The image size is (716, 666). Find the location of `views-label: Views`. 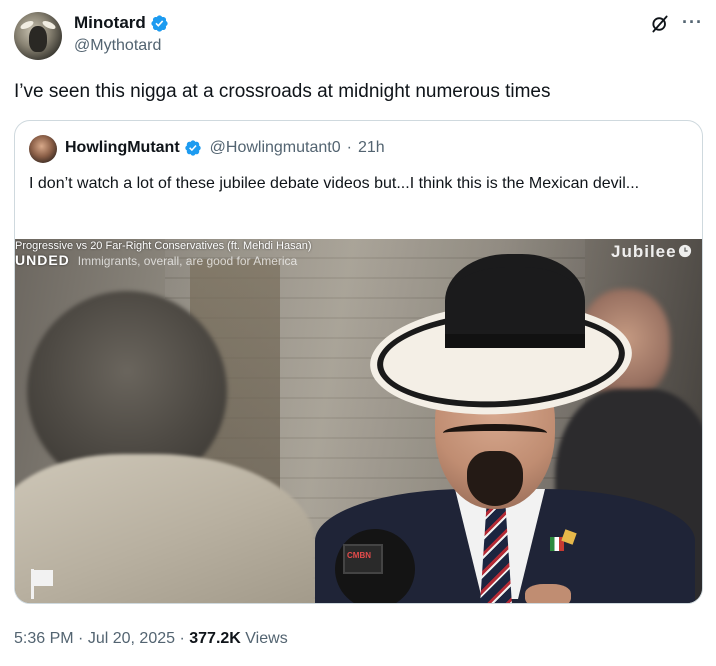

views-label: Views is located at coordinates (266, 638).